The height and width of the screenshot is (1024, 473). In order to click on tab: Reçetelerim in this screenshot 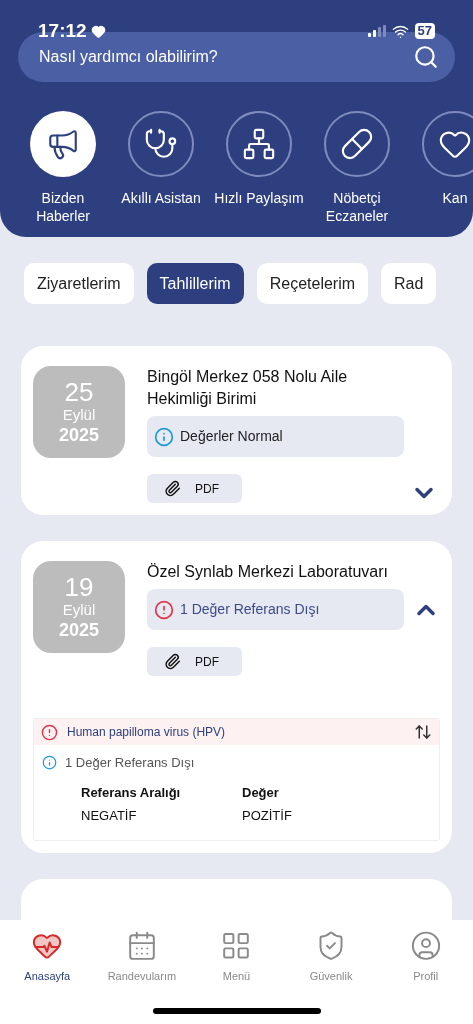, I will do `click(312, 283)`.